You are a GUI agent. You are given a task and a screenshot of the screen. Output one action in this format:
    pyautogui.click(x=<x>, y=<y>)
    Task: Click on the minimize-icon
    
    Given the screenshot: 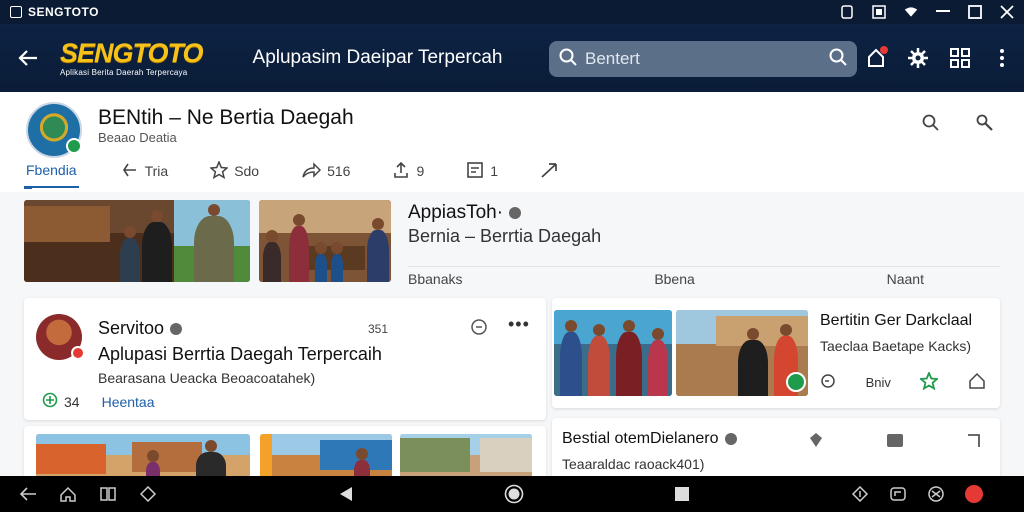 What is the action you would take?
    pyautogui.click(x=943, y=12)
    